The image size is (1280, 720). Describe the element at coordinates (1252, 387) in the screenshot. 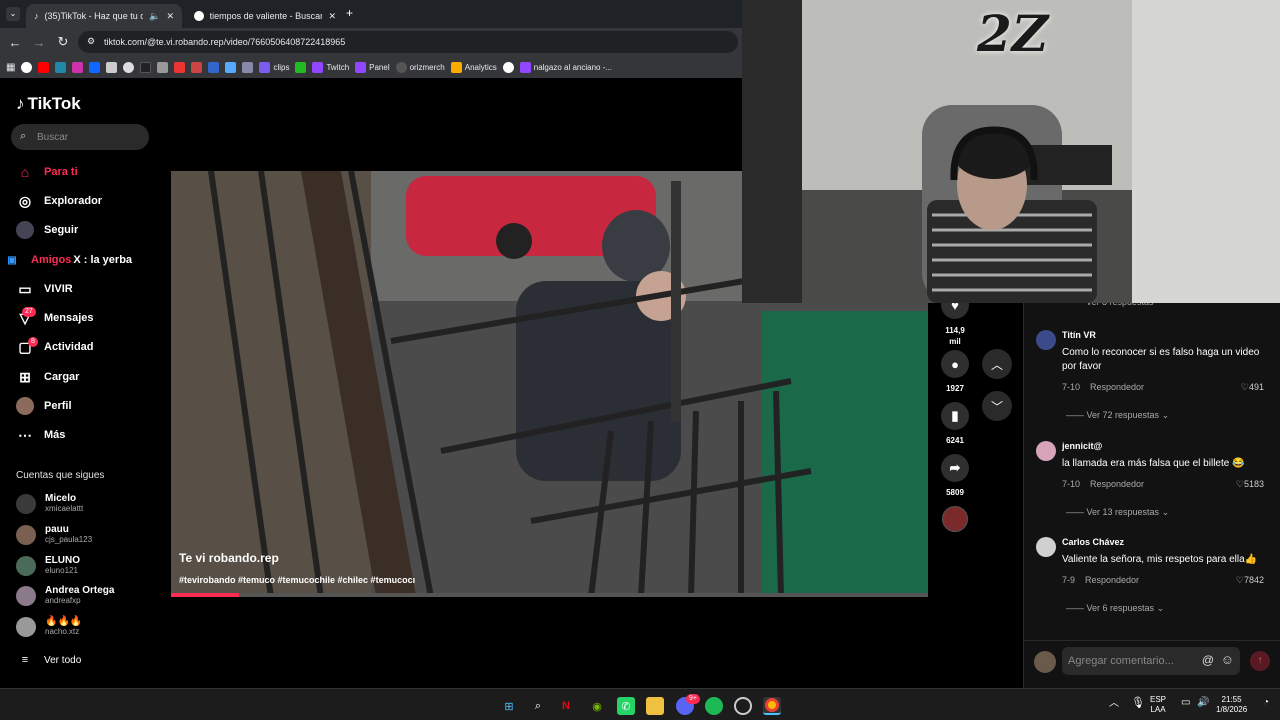

I see `comment-like-button: ♡491` at that location.